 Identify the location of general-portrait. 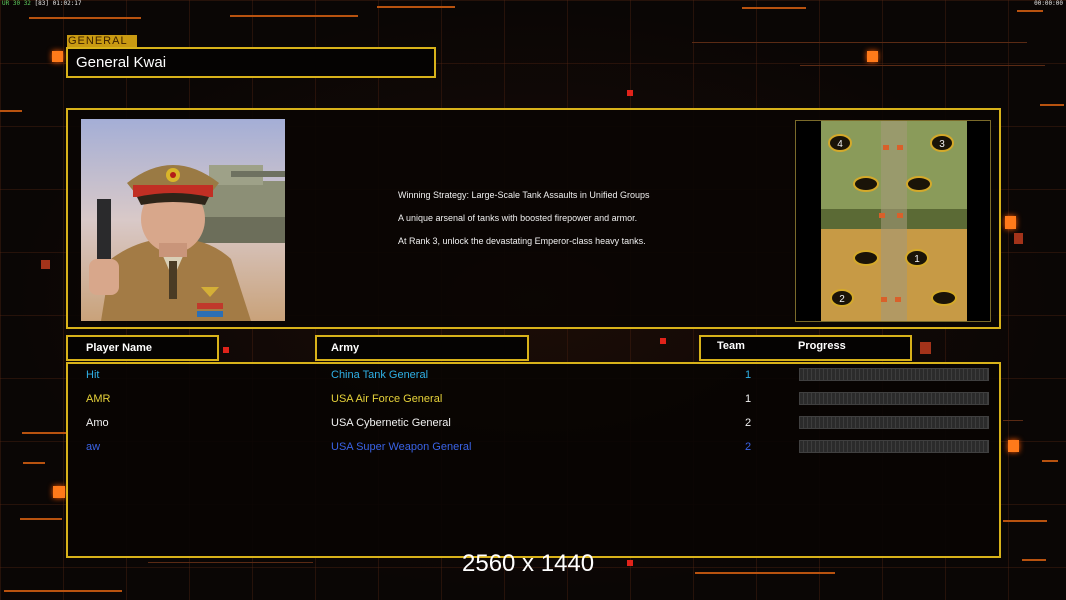
(183, 220).